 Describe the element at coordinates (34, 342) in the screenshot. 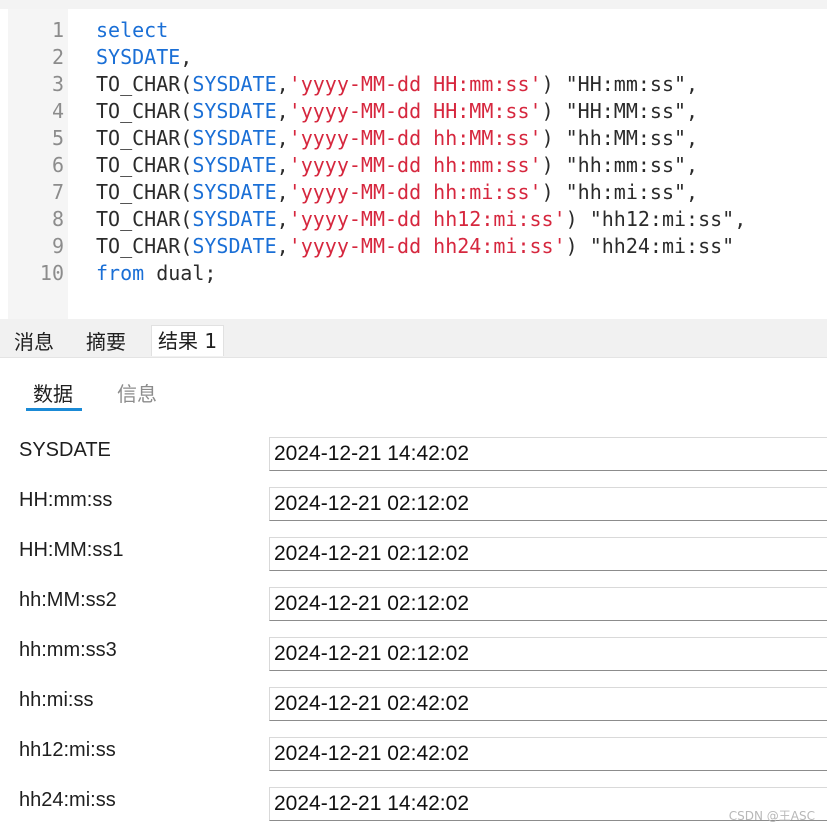

I see `tab-messages: 消息` at that location.